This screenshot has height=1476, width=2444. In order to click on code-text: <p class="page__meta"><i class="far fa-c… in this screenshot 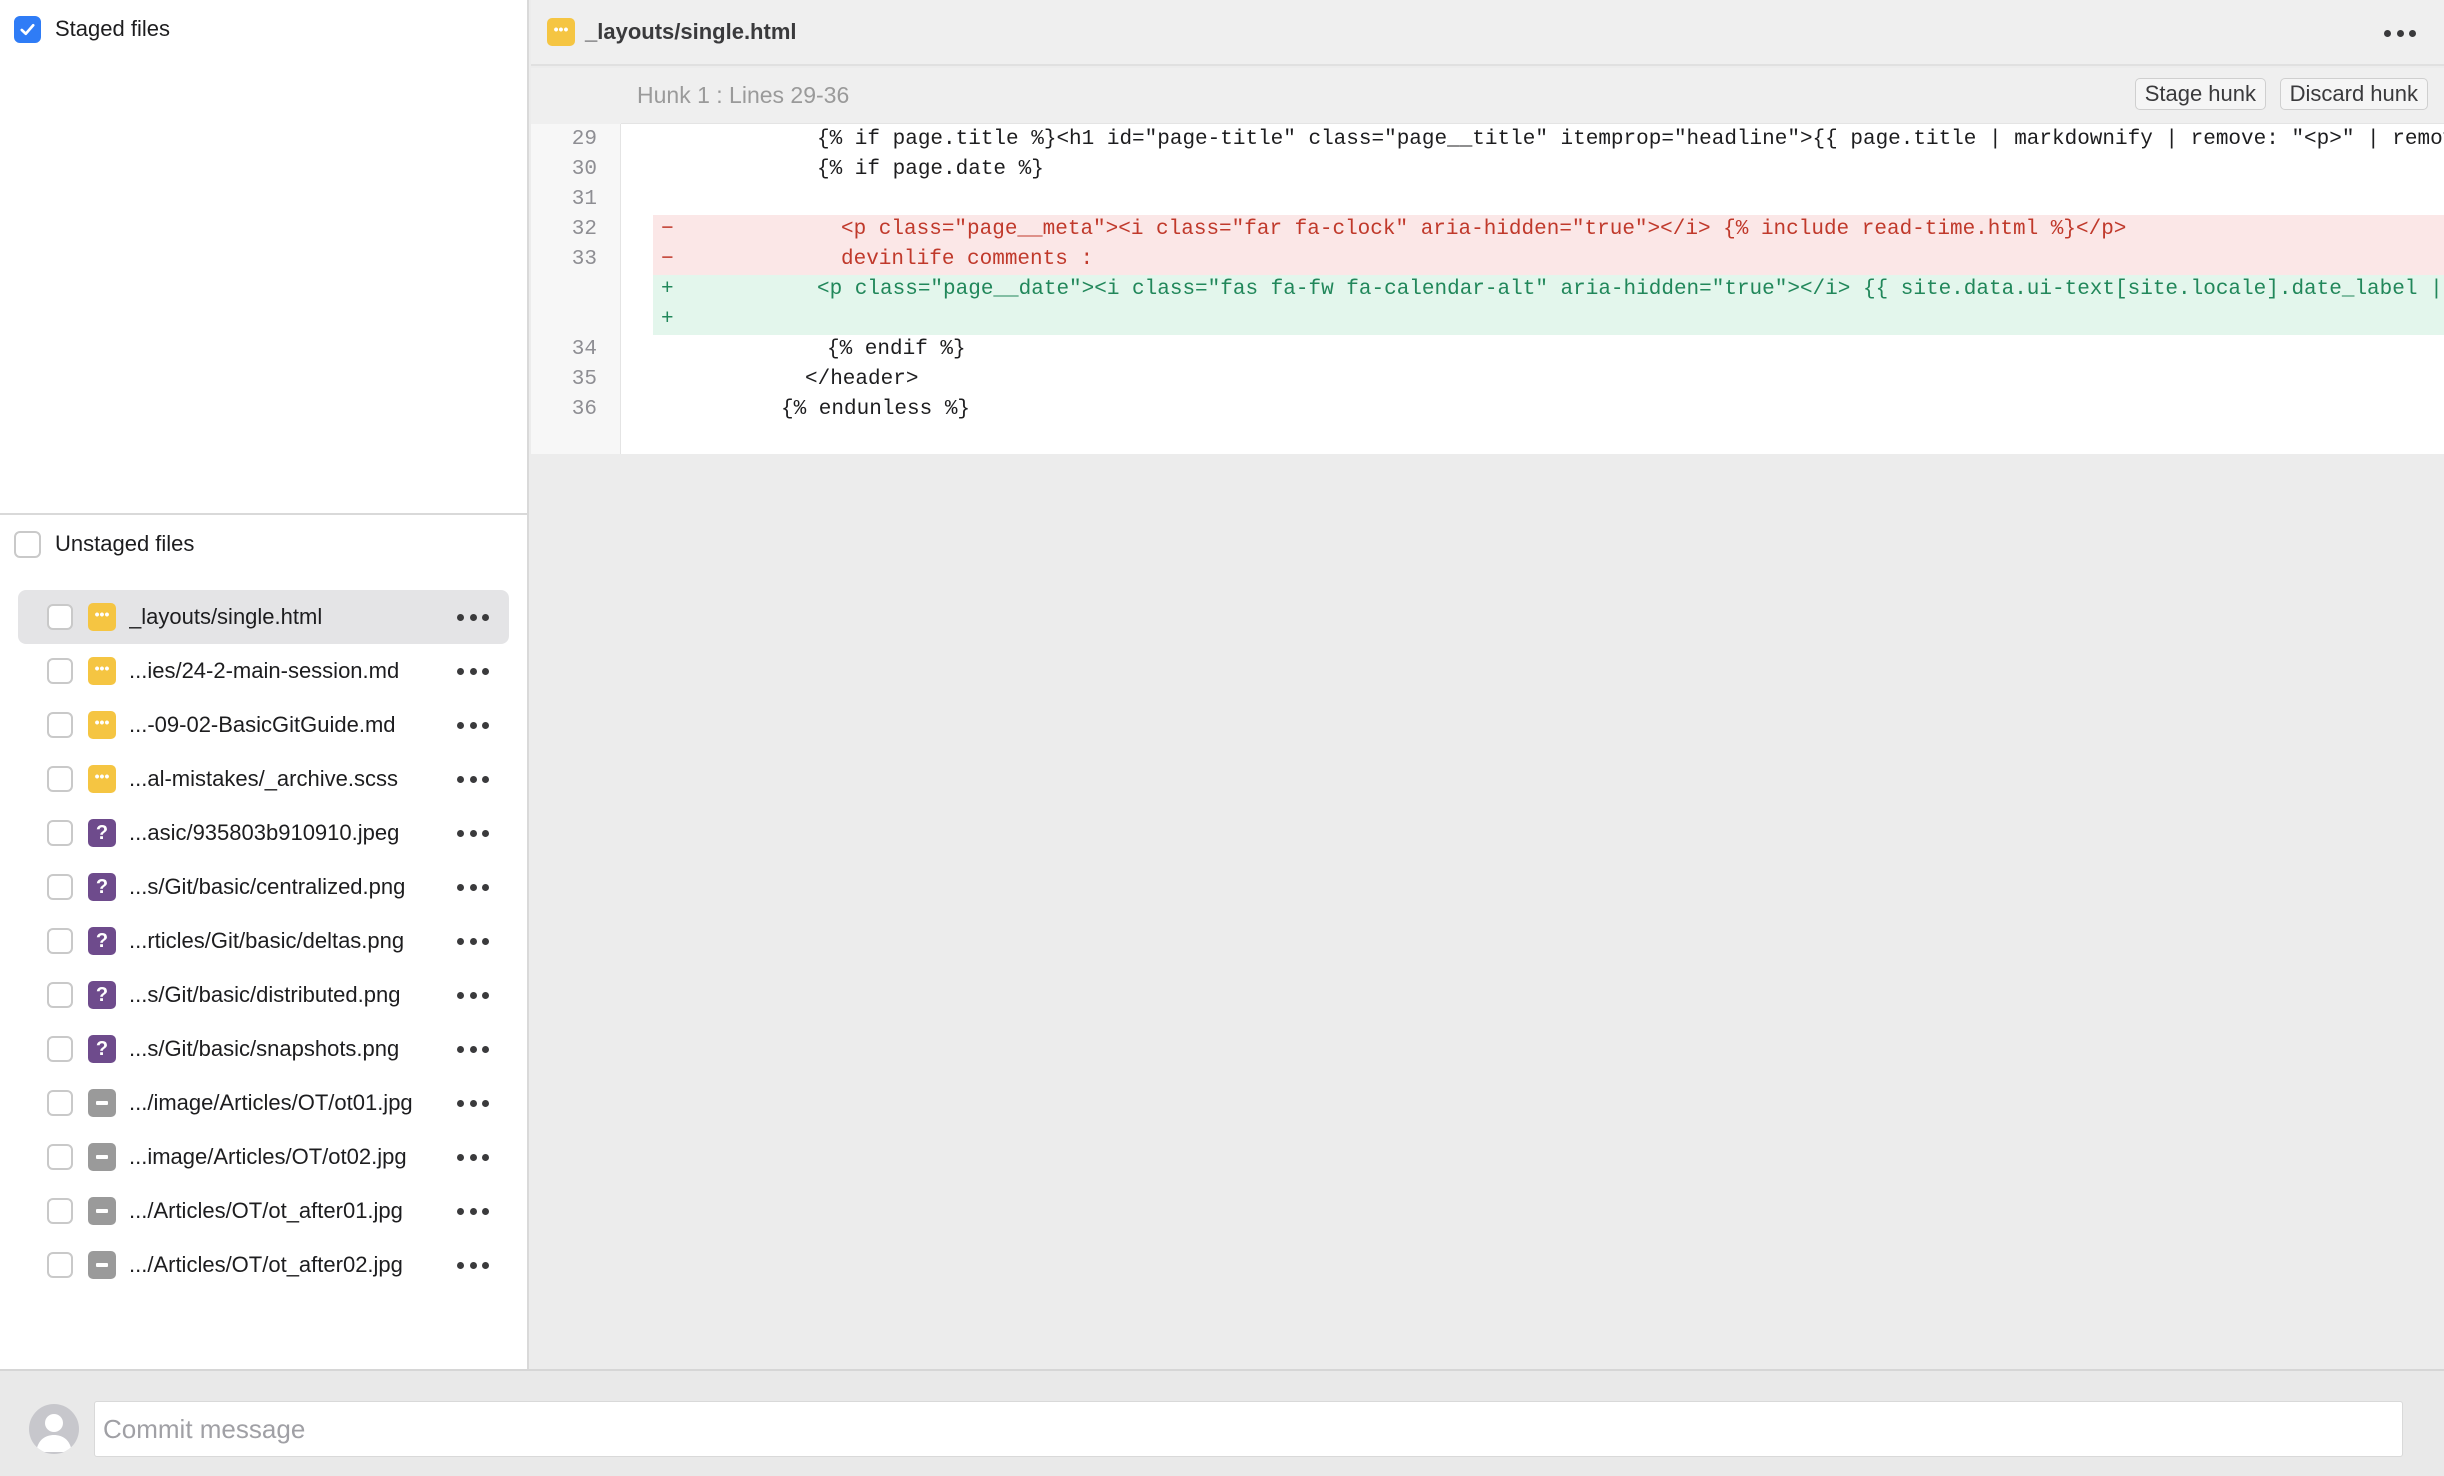, I will do `click(1484, 229)`.